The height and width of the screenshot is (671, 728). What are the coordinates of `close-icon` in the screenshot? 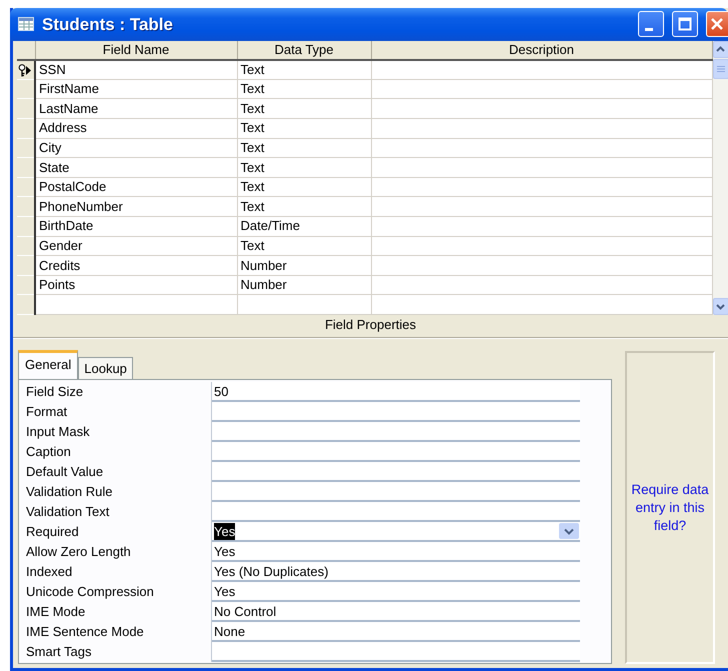 It's located at (717, 24).